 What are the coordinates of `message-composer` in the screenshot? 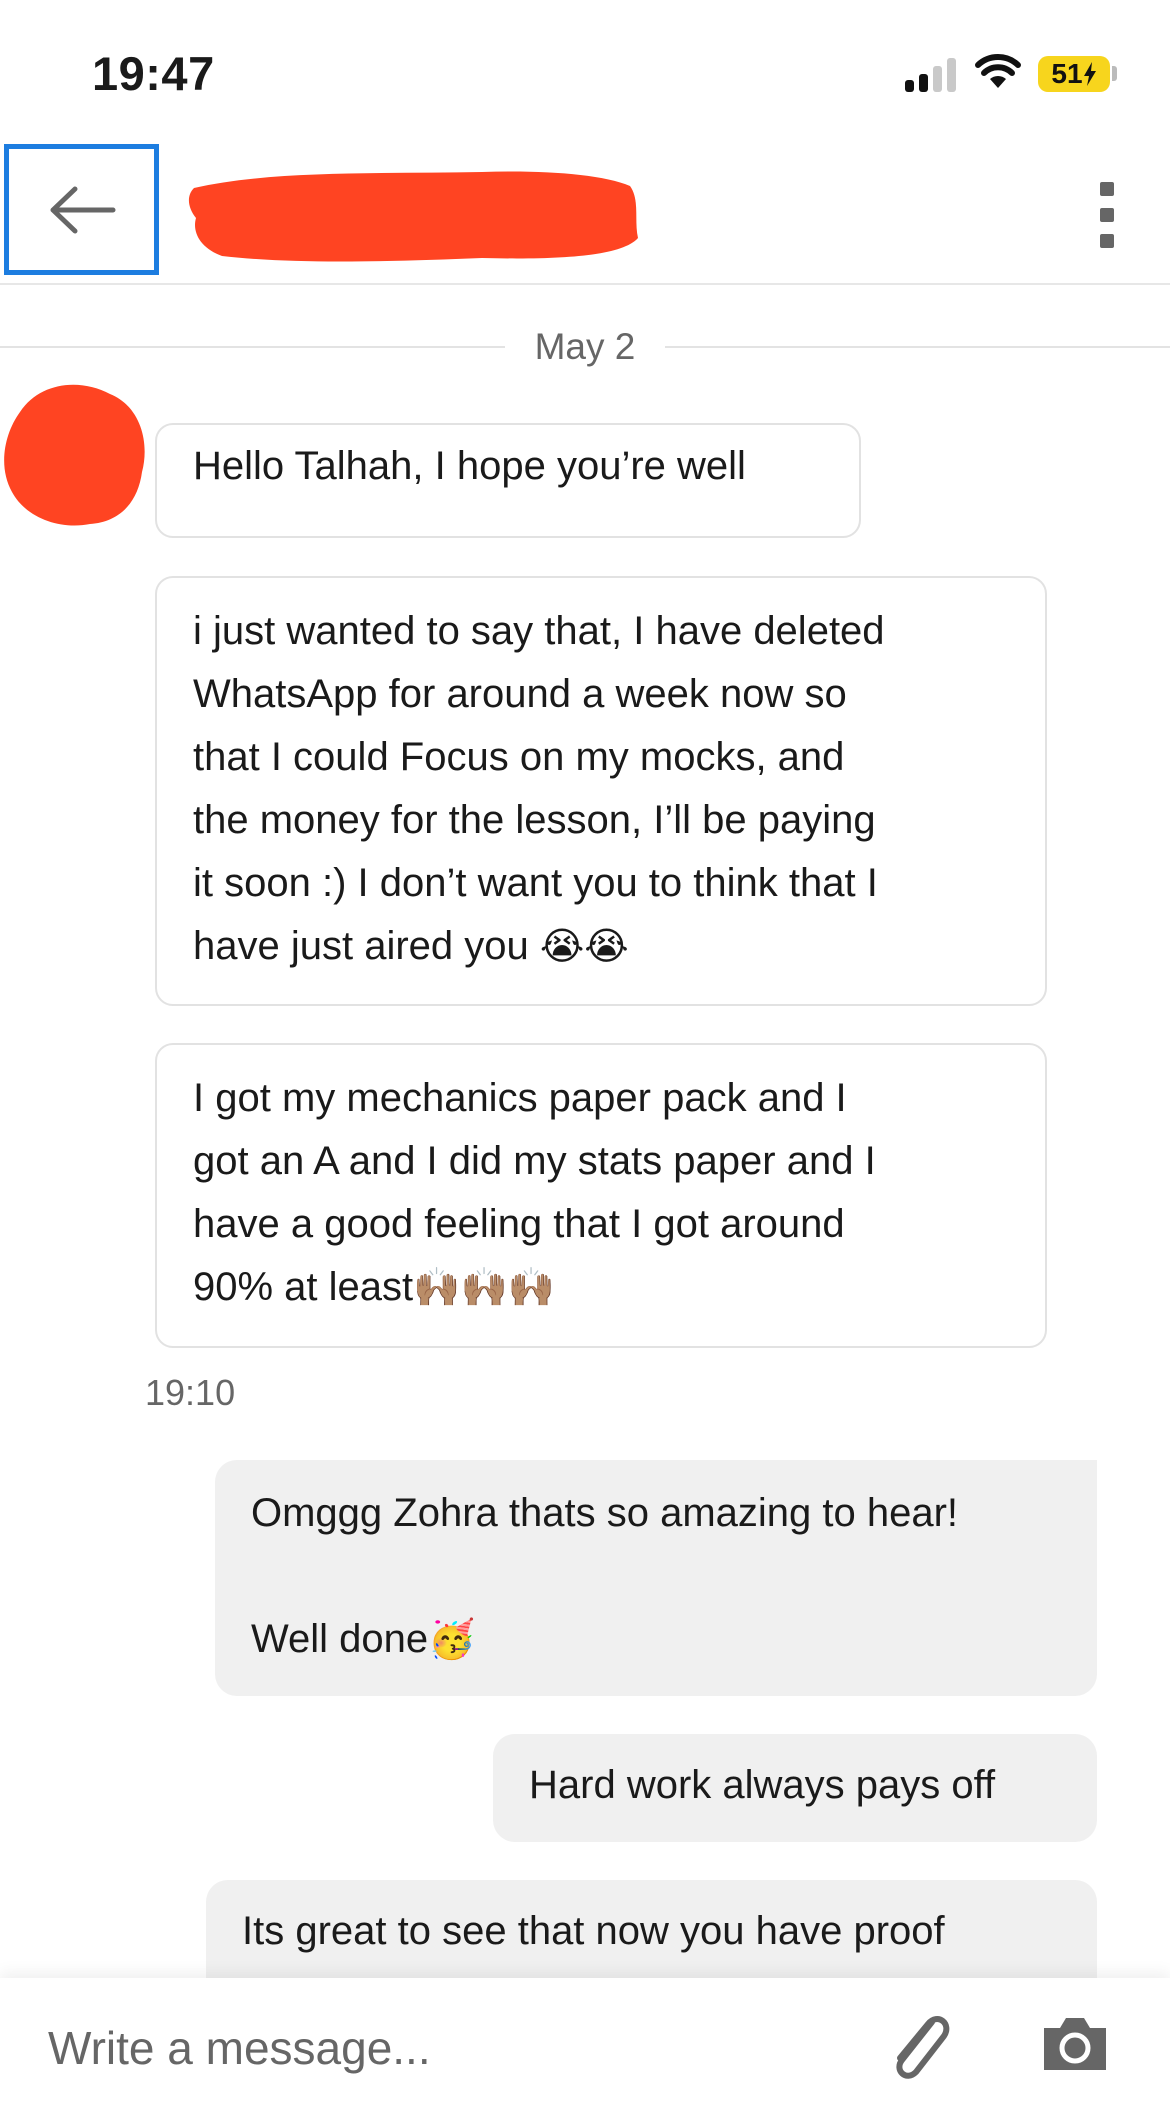 It's located at (585, 2048).